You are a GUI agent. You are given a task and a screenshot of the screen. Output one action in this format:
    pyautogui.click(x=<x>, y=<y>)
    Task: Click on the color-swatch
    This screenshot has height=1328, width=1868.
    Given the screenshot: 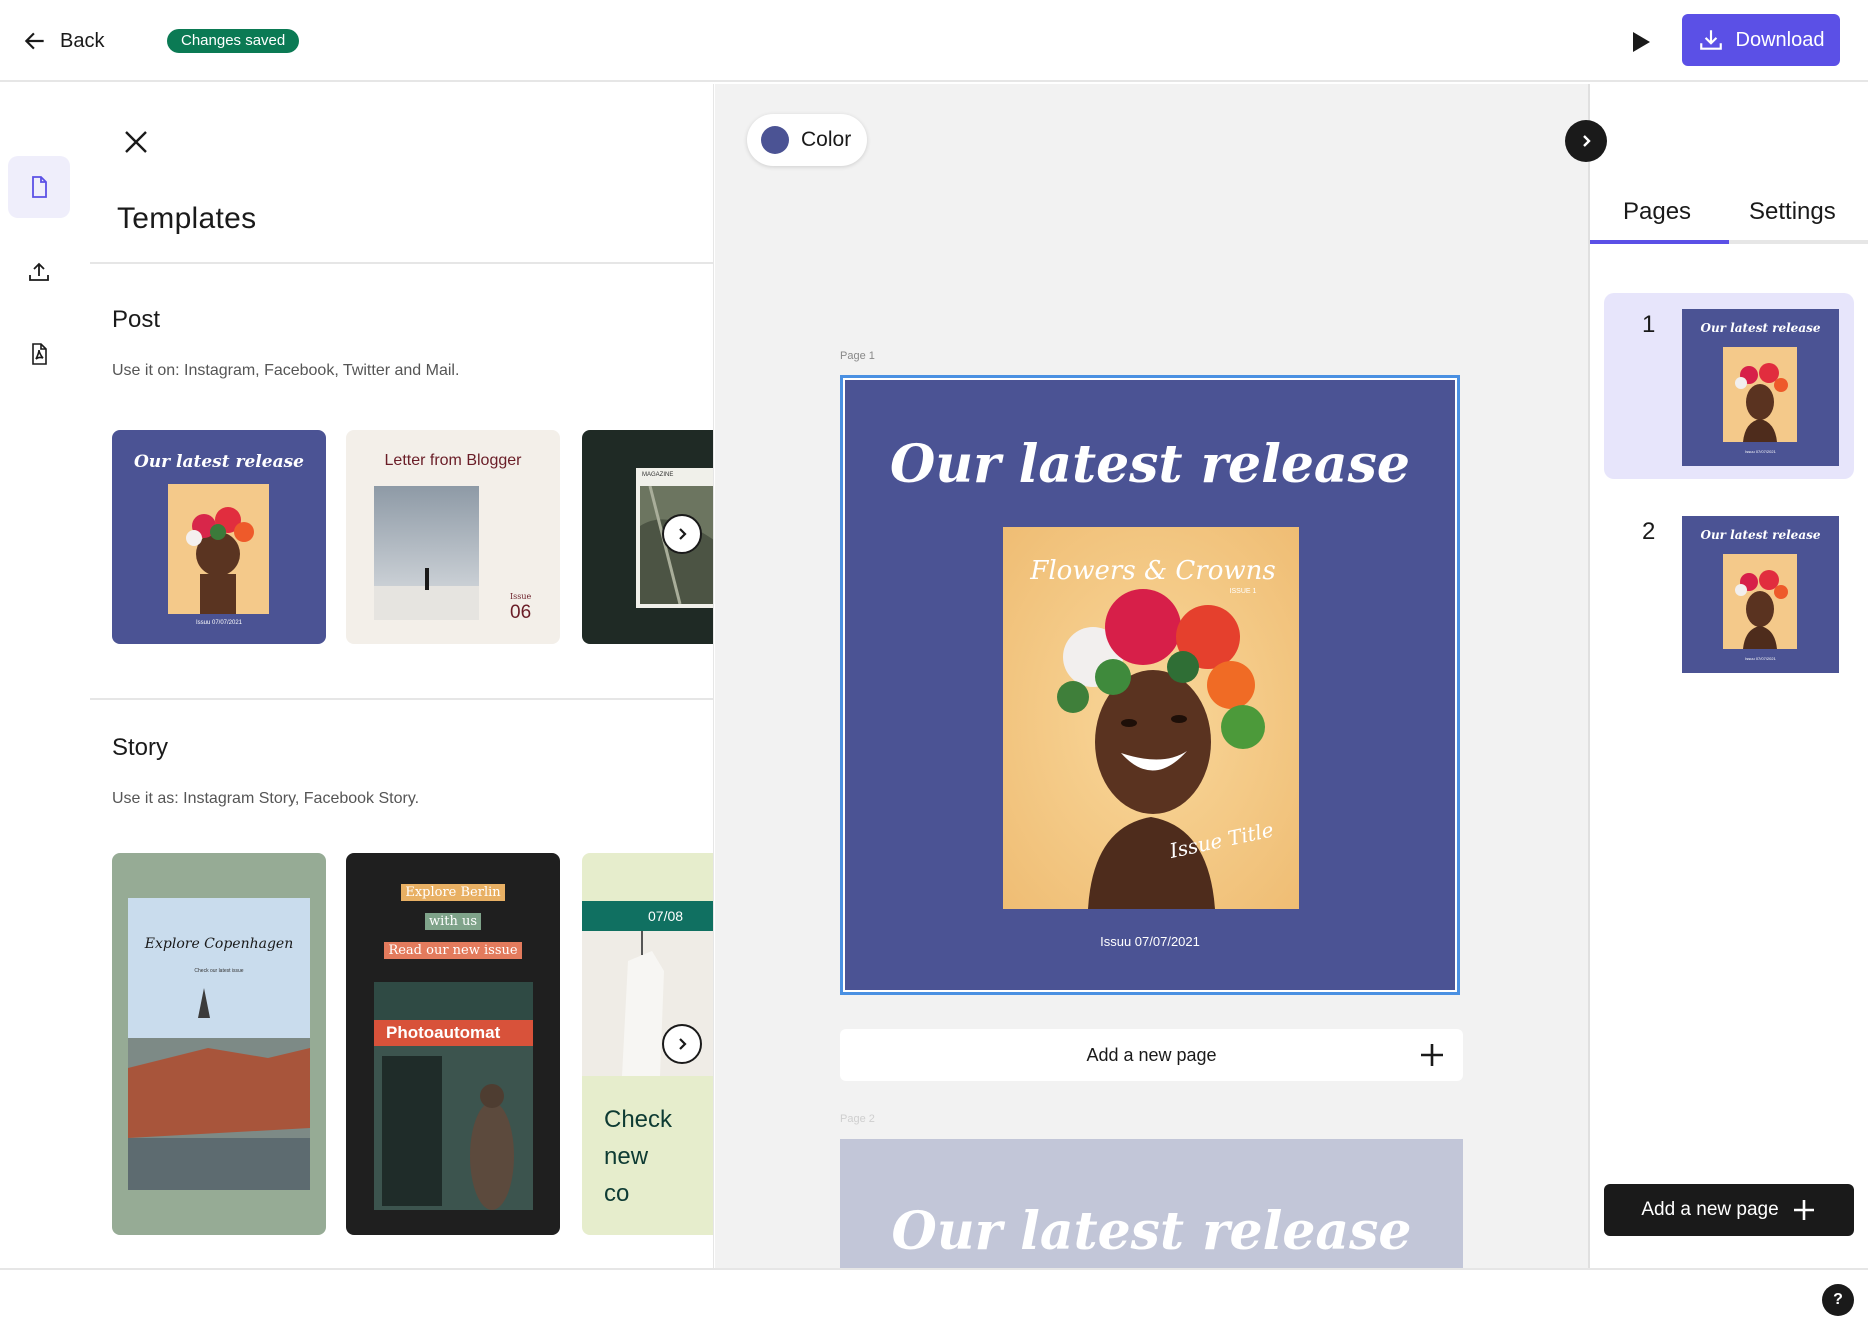 What is the action you would take?
    pyautogui.click(x=775, y=140)
    